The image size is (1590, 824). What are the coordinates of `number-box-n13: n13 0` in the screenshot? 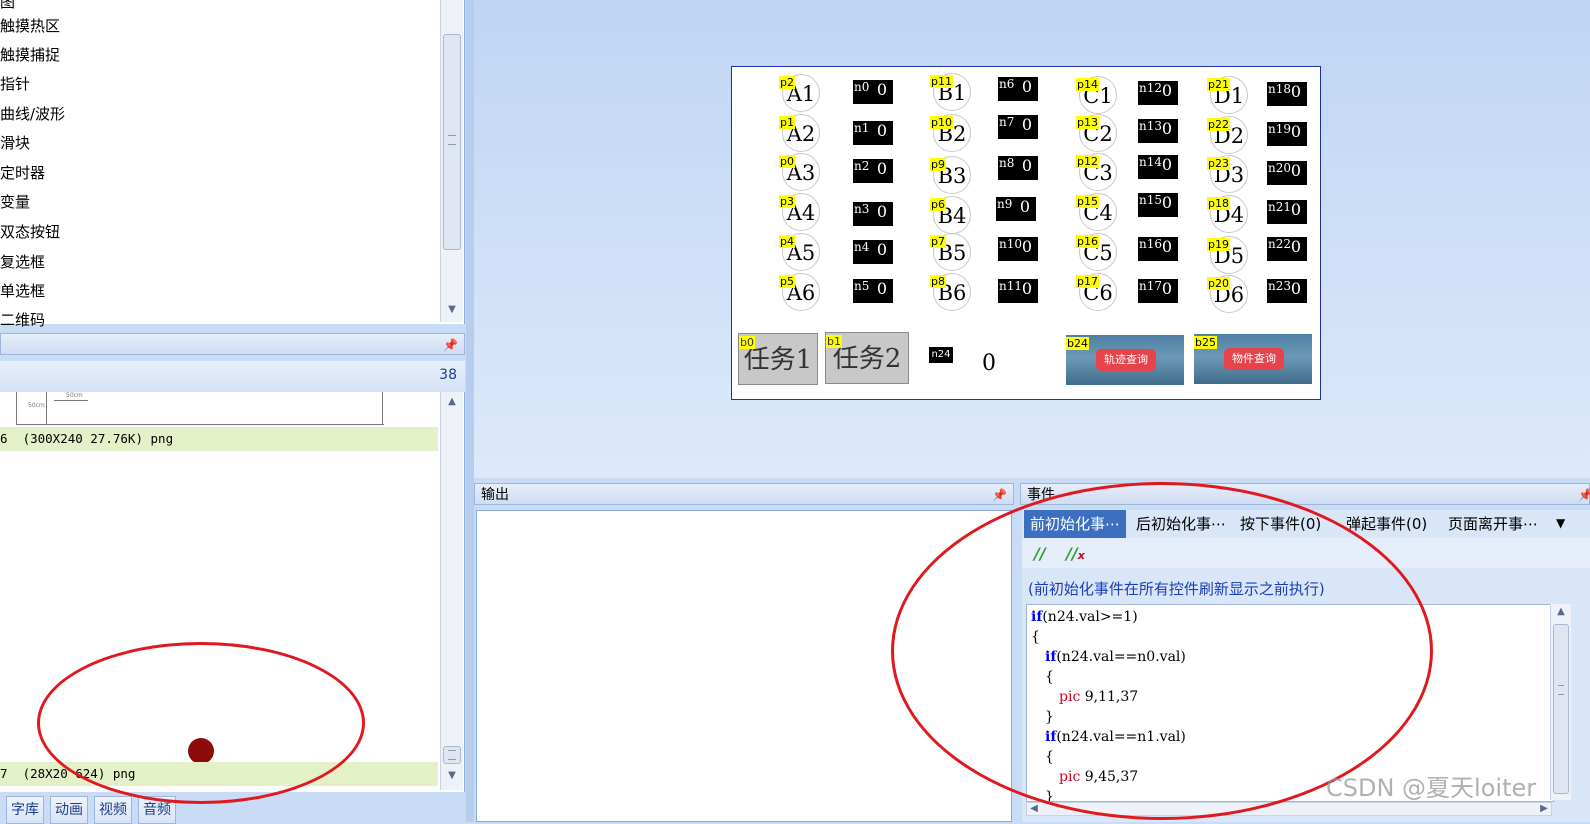 It's located at (1158, 131).